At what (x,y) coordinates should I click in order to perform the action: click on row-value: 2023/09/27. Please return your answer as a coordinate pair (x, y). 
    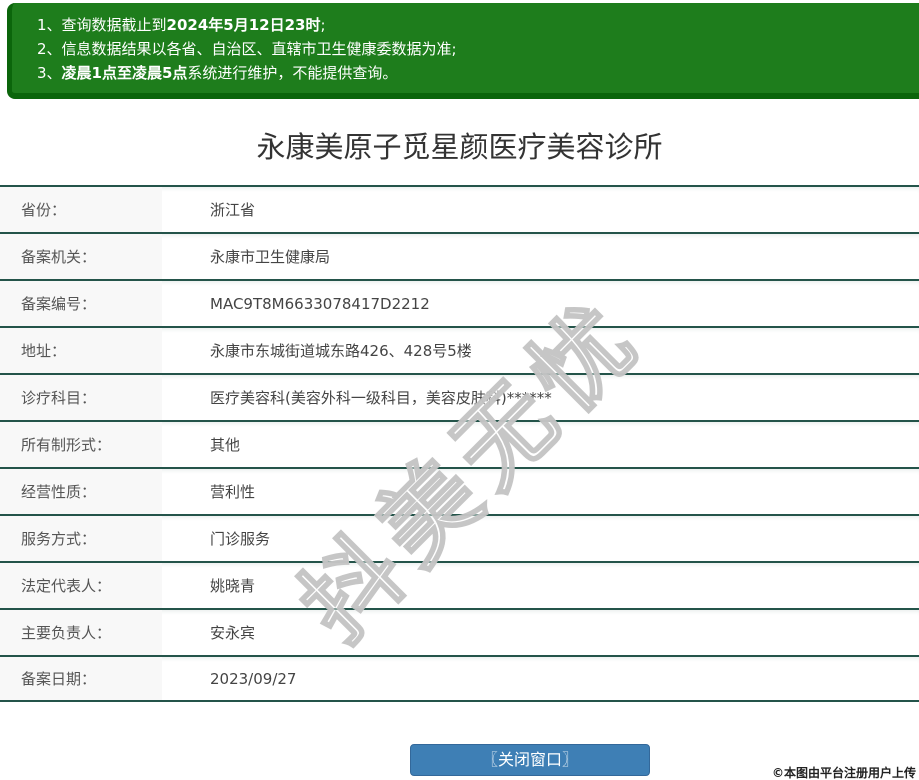
    Looking at the image, I should click on (253, 678).